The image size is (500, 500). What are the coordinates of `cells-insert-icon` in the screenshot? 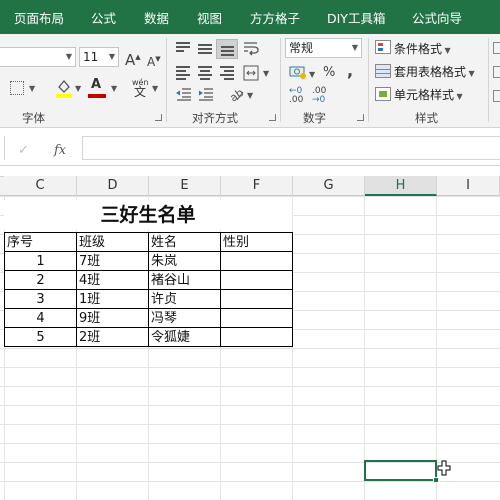 It's located at (496, 48).